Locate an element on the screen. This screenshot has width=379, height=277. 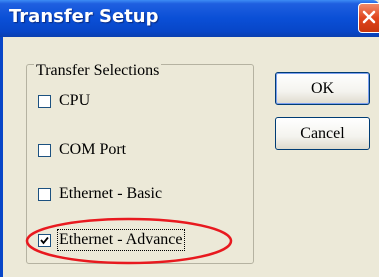
checkbox-row-ethernet-basic: Ethernet - Basic is located at coordinates (100, 194).